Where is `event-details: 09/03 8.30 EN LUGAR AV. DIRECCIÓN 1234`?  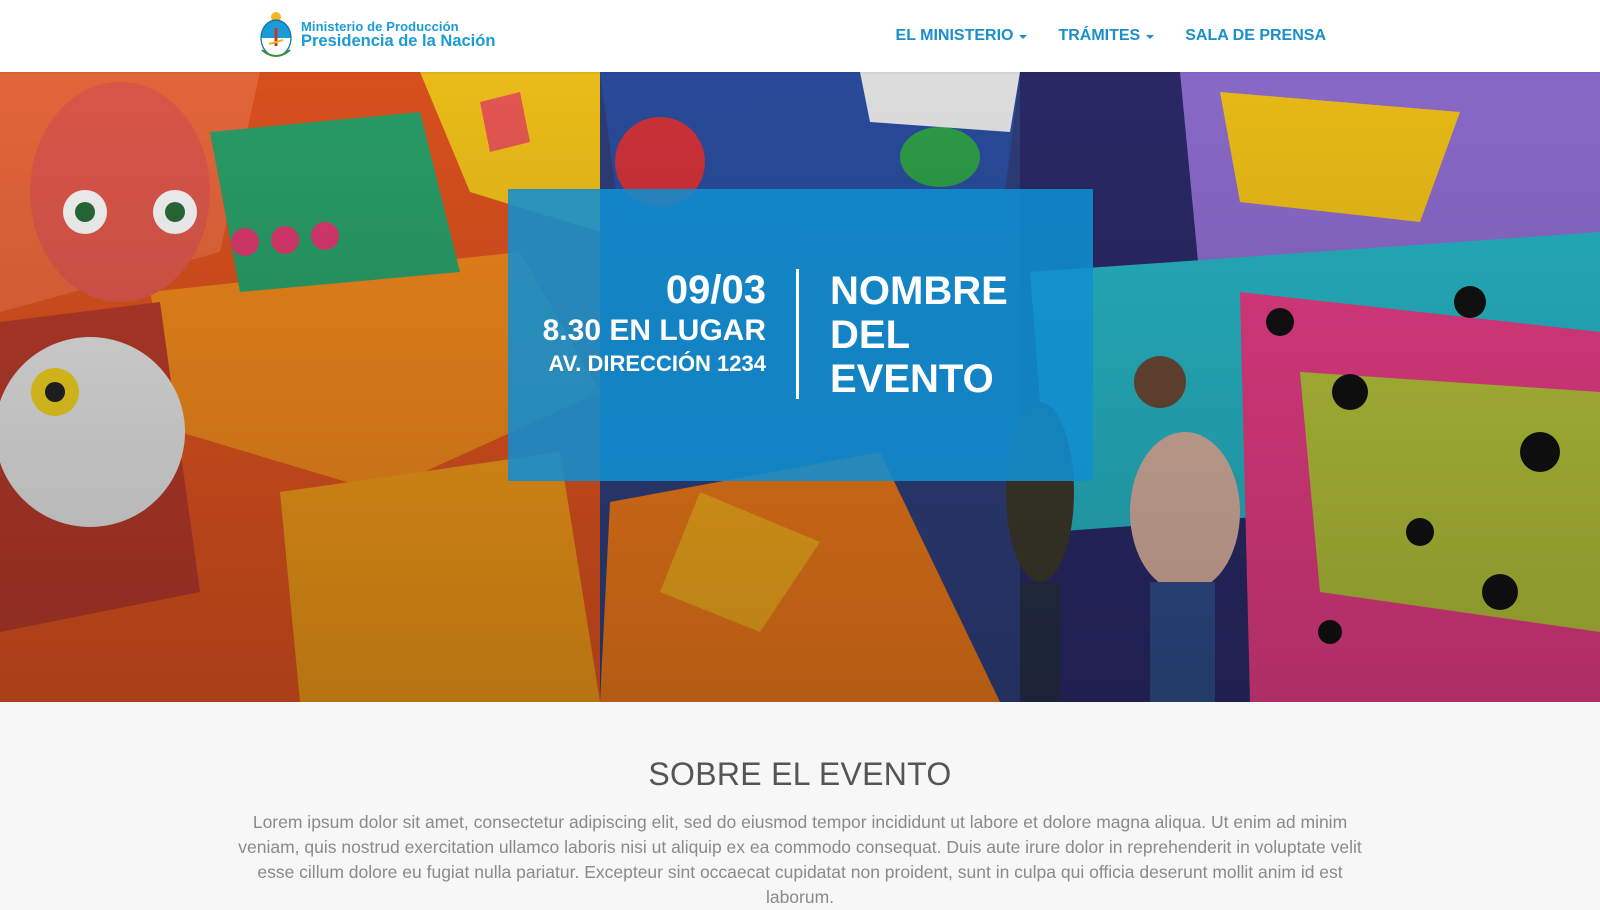
event-details: 09/03 8.30 EN LUGAR AV. DIRECCIÓN 1234 is located at coordinates (646, 323).